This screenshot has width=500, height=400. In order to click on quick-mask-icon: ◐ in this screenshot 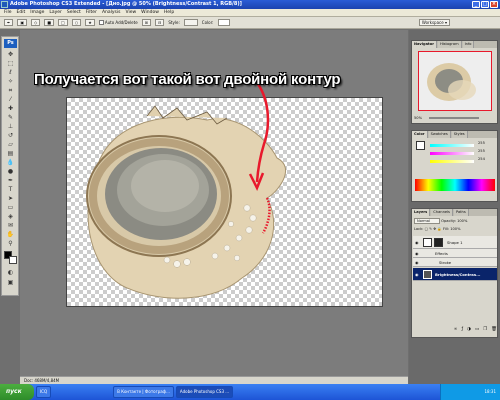, I will do `click(10, 273)`.